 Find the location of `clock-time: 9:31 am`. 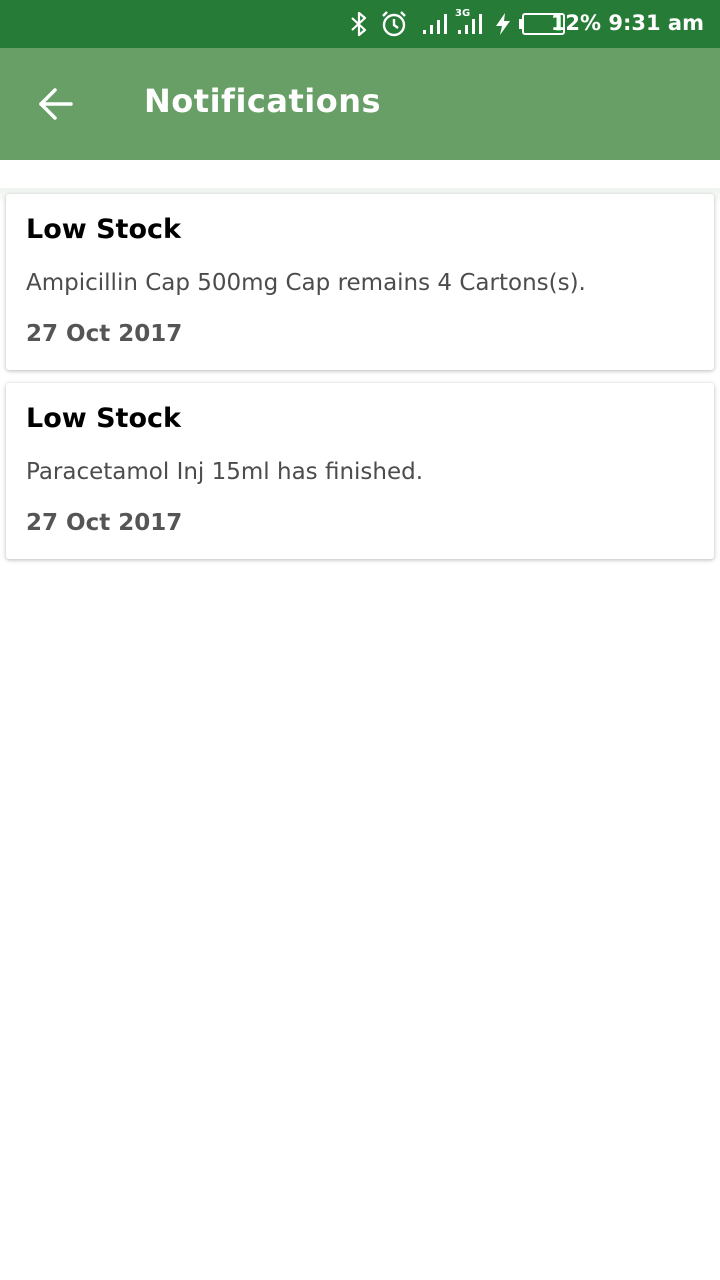

clock-time: 9:31 am is located at coordinates (656, 23).